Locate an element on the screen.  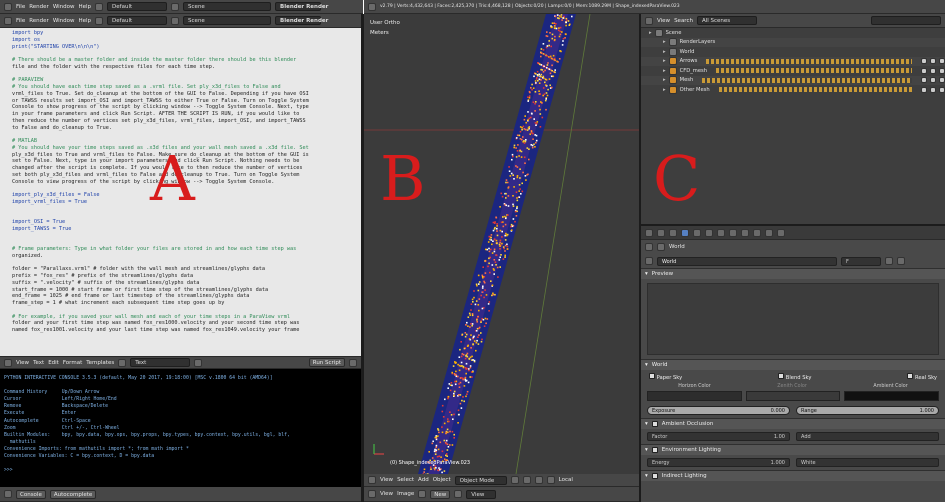
menu-format: Format is located at coordinates (72, 363).